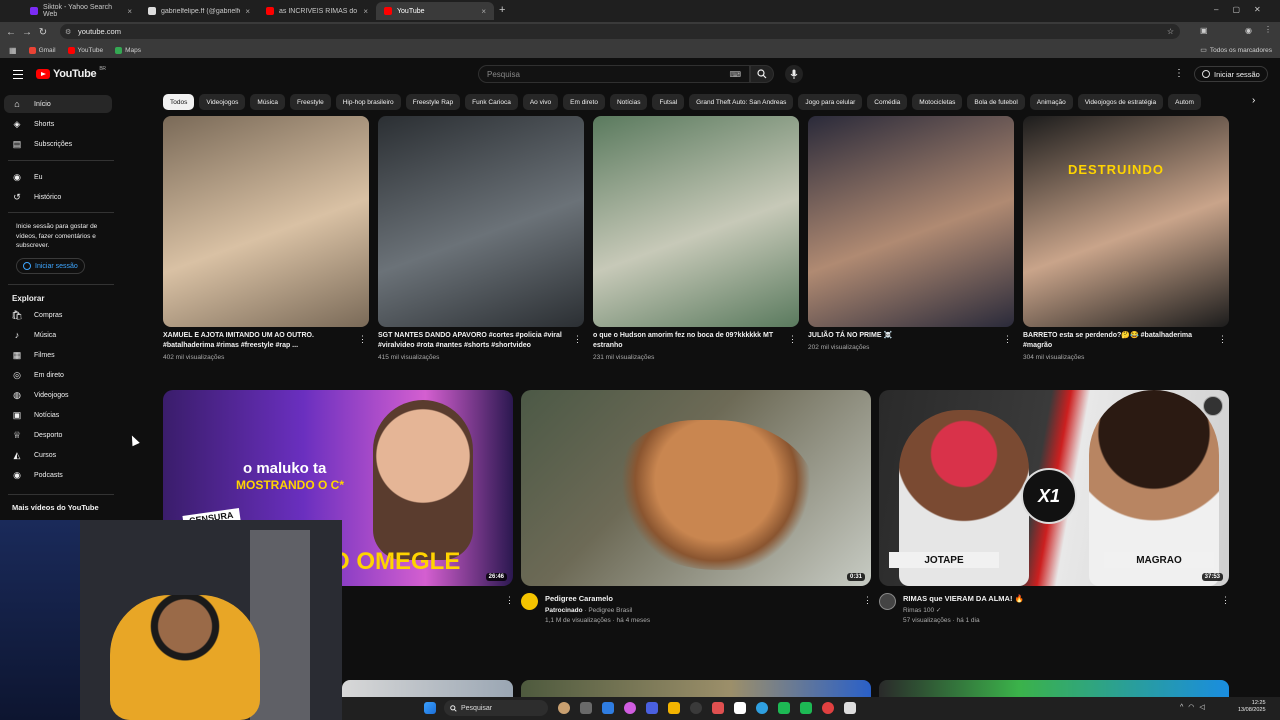 The width and height of the screenshot is (1280, 720). Describe the element at coordinates (762, 708) in the screenshot. I see `edge-dev-icon` at that location.